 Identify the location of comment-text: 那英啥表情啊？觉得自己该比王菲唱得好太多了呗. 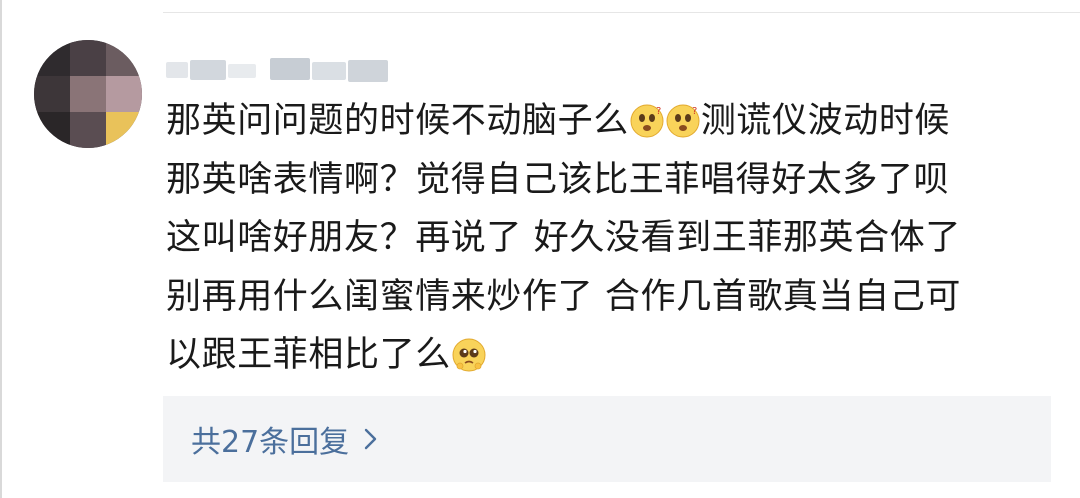
(558, 179).